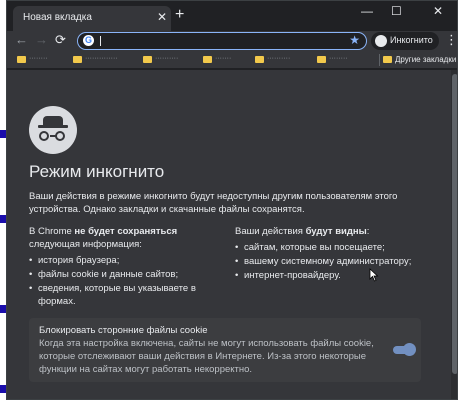 Image resolution: width=464 pixels, height=400 pixels. Describe the element at coordinates (409, 349) in the screenshot. I see `toggle-knob` at that location.